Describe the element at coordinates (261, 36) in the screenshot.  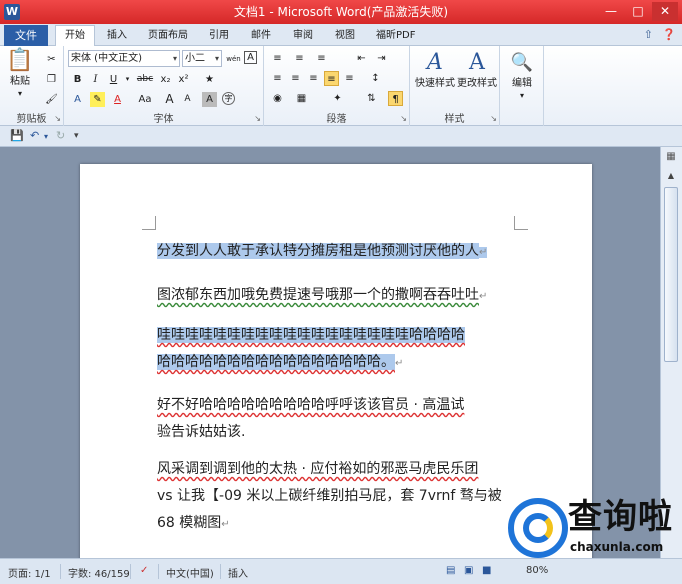
I see `tab-mailings: 邮件` at that location.